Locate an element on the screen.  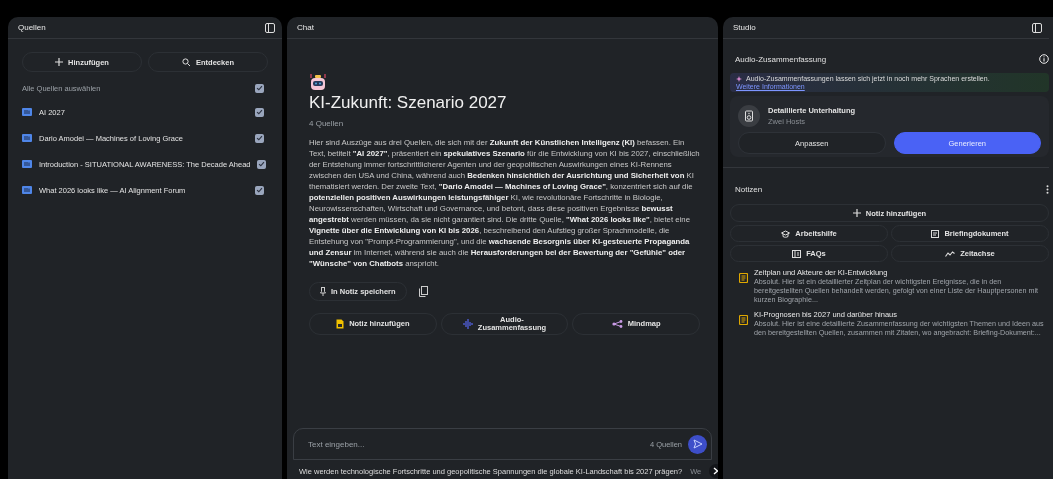
panel-title: Studio is located at coordinates (744, 27).